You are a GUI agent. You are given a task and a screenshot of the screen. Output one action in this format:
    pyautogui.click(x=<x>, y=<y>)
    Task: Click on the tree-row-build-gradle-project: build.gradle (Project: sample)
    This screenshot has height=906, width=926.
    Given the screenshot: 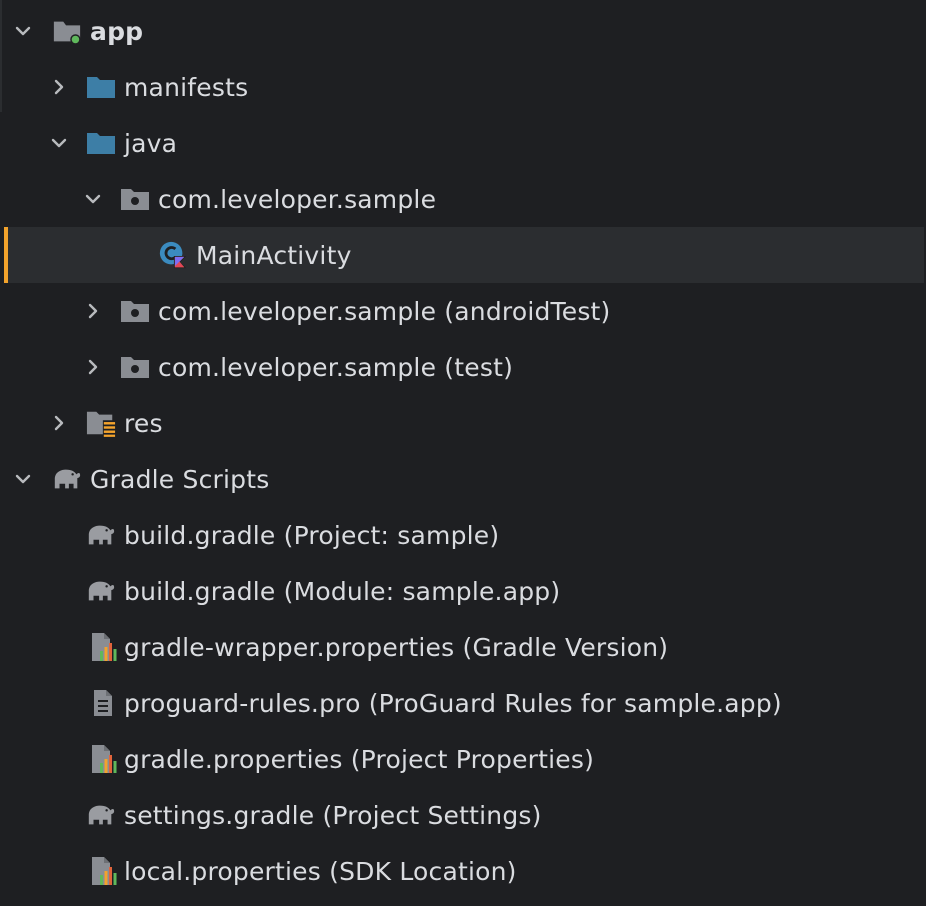 What is the action you would take?
    pyautogui.click(x=463, y=535)
    